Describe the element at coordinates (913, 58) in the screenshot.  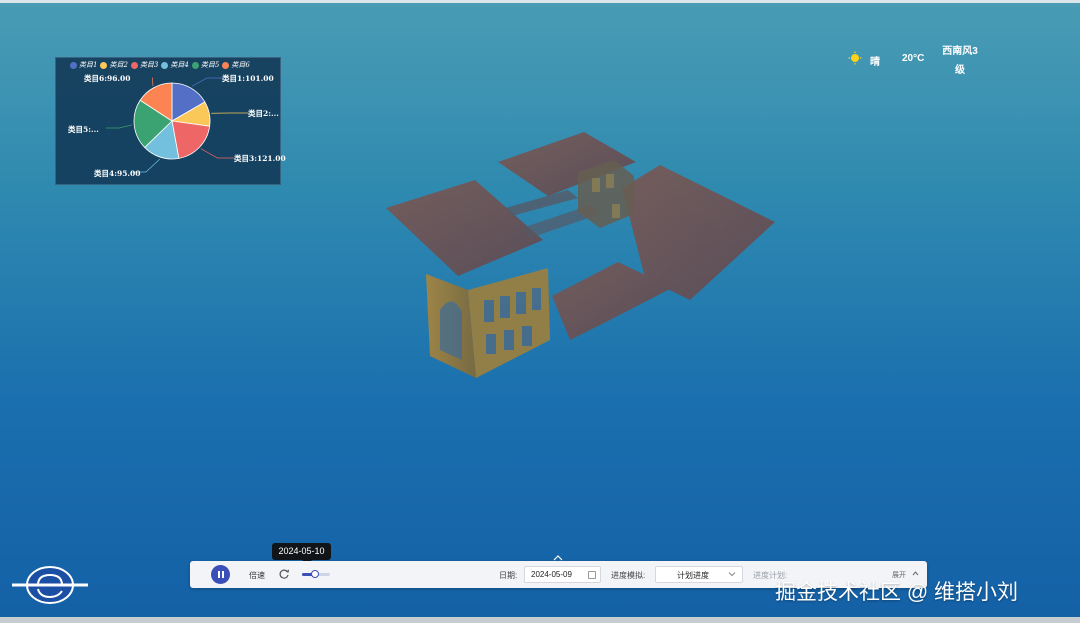
I see `weather-temperature: 20°C` at that location.